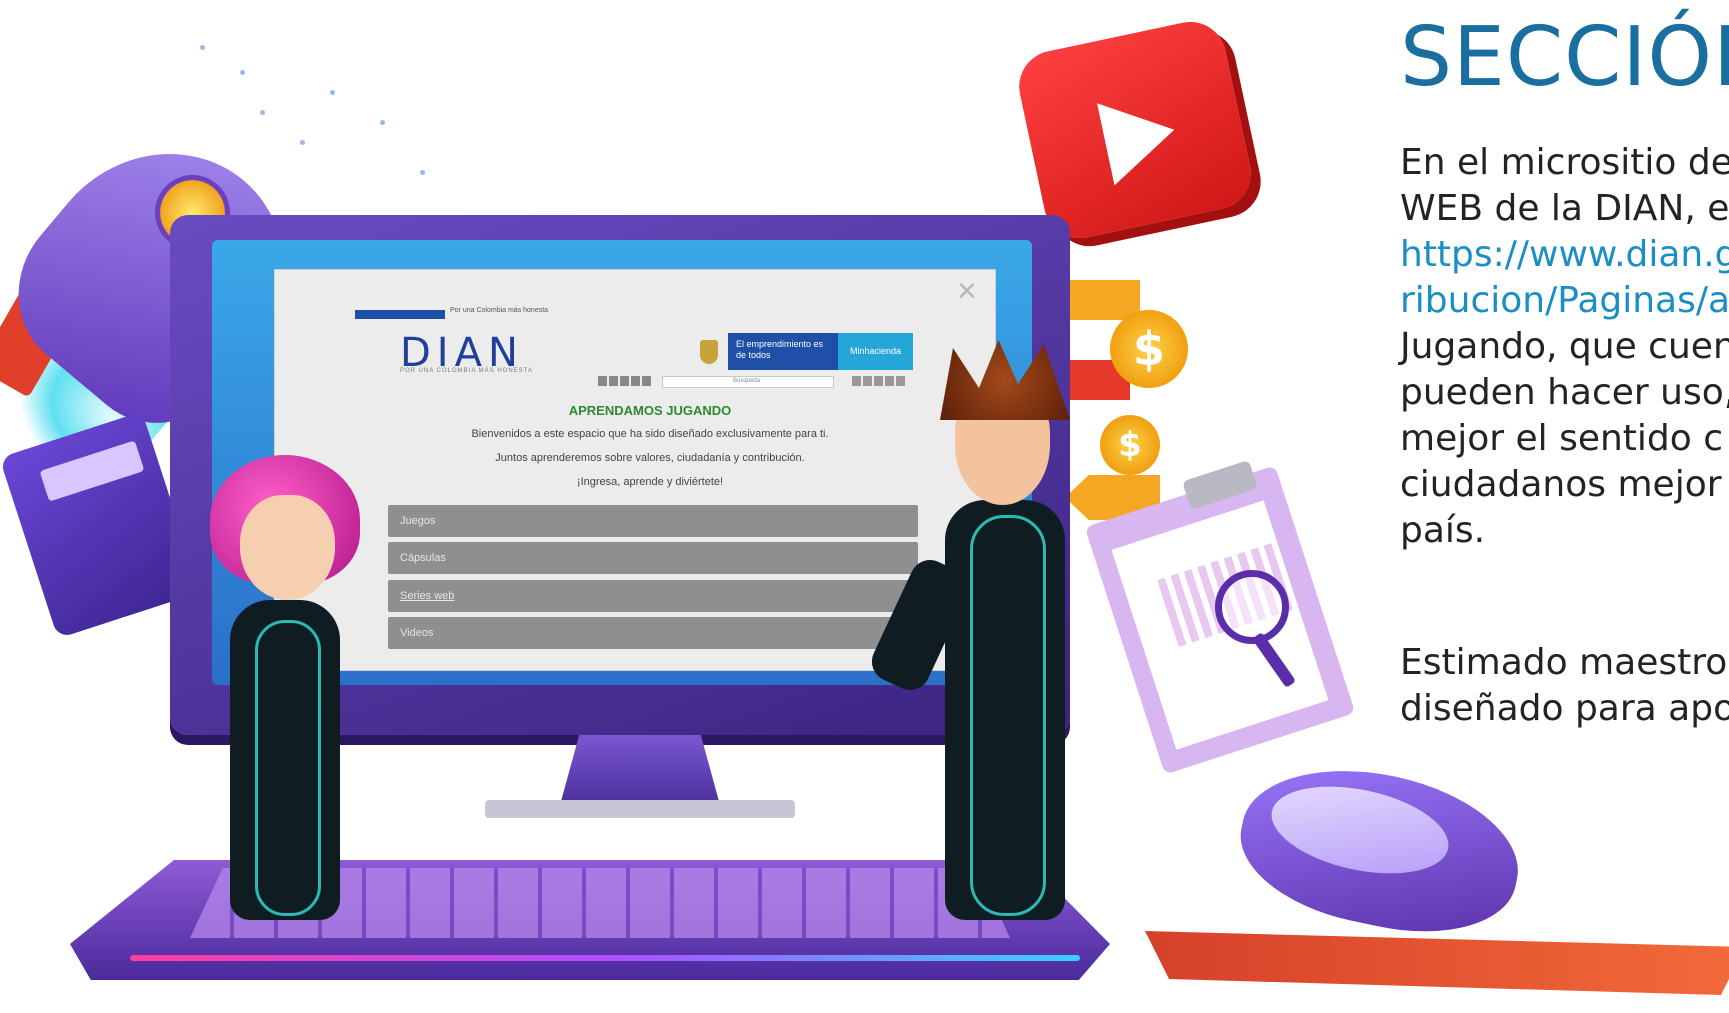  What do you see at coordinates (400, 314) in the screenshot?
I see `gov-strip` at bounding box center [400, 314].